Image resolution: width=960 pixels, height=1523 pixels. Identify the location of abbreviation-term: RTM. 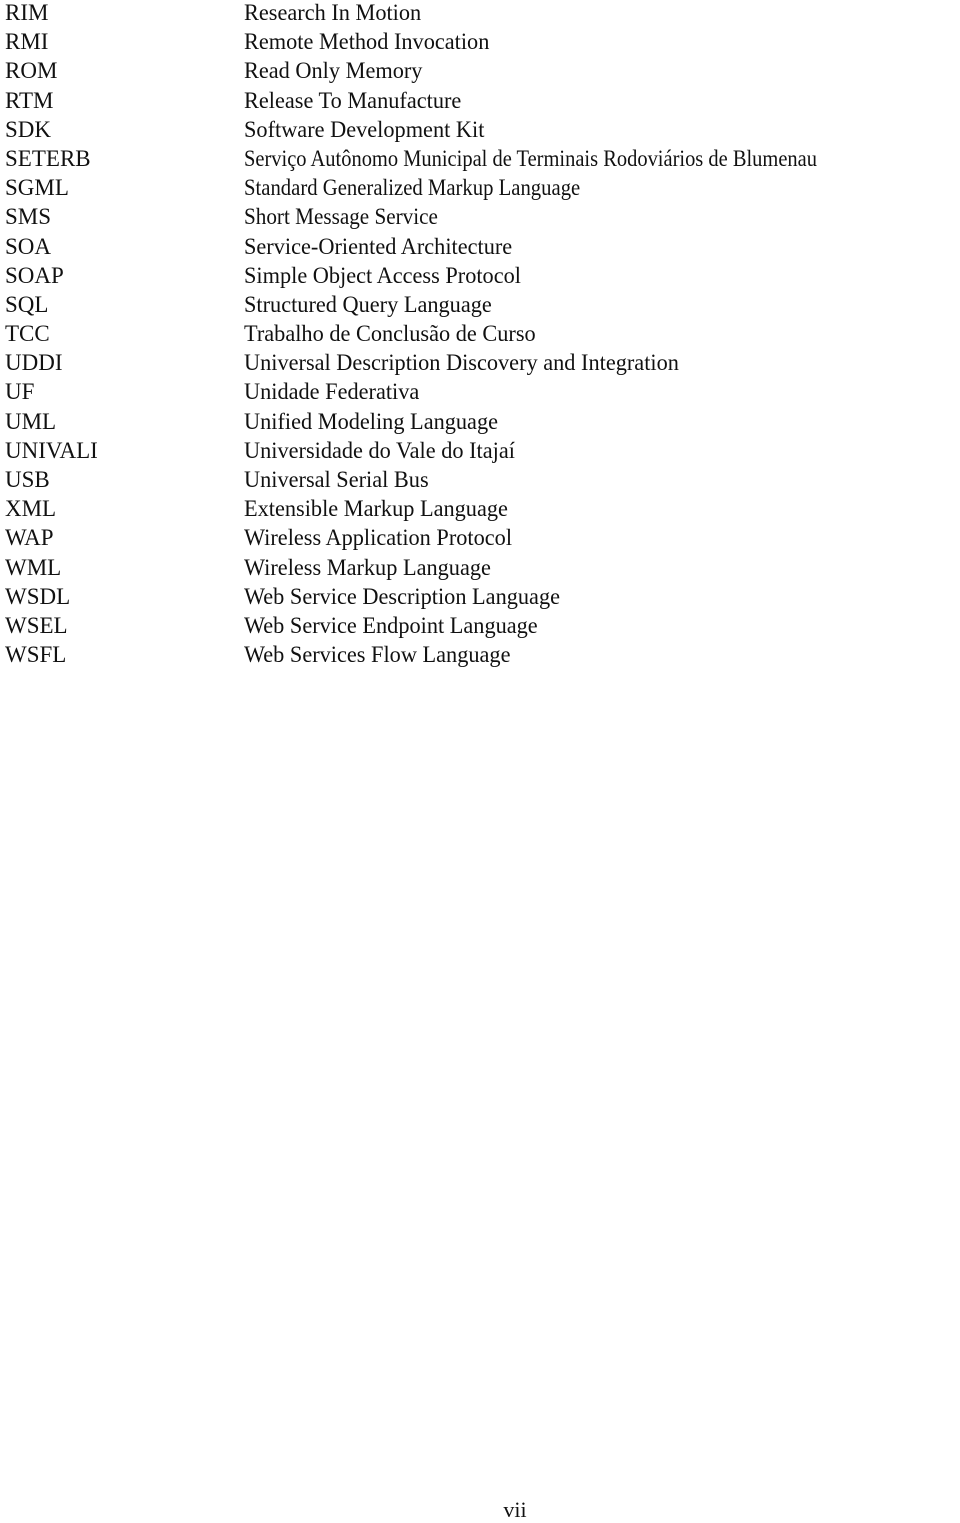
(29, 100).